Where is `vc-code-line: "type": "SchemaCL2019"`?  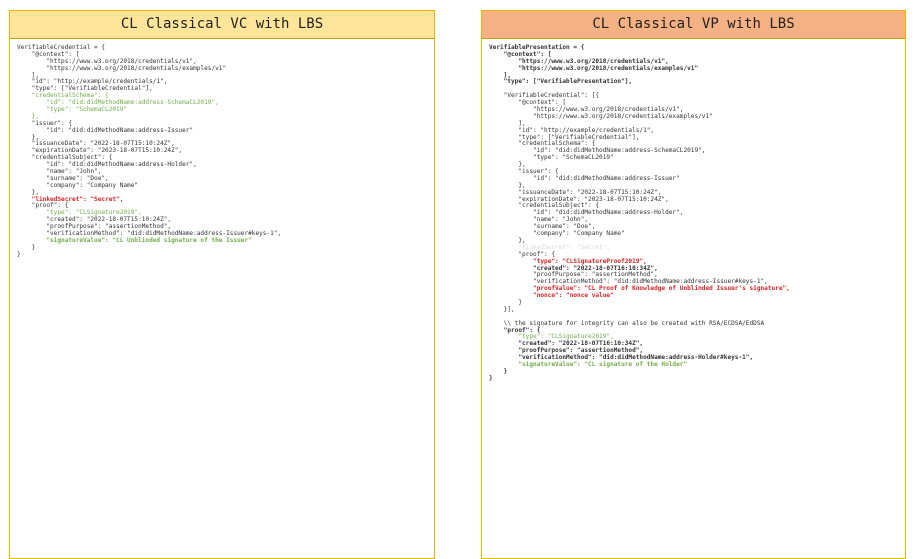
vc-code-line: "type": "SchemaCL2019" is located at coordinates (72, 110).